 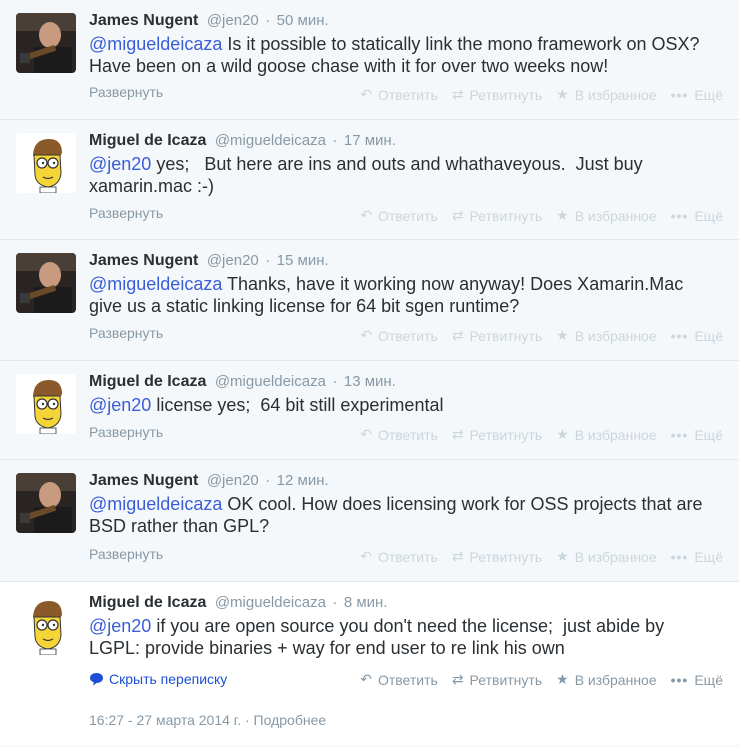 I want to click on timestamp: 13 мин., so click(x=370, y=381).